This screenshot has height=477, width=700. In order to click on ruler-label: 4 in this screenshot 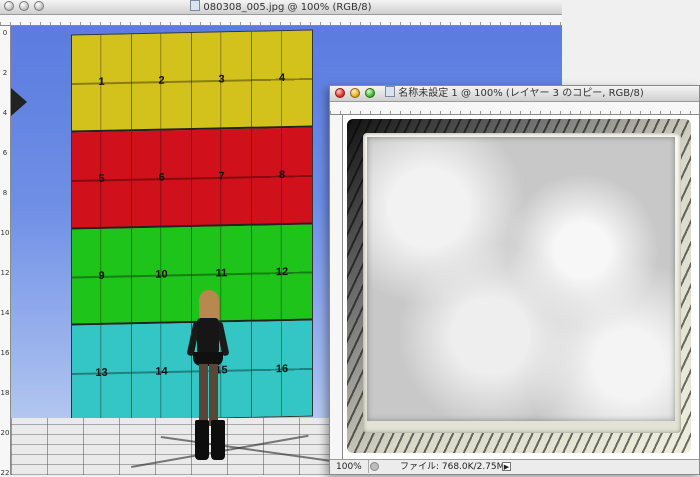, I will do `click(5, 113)`.